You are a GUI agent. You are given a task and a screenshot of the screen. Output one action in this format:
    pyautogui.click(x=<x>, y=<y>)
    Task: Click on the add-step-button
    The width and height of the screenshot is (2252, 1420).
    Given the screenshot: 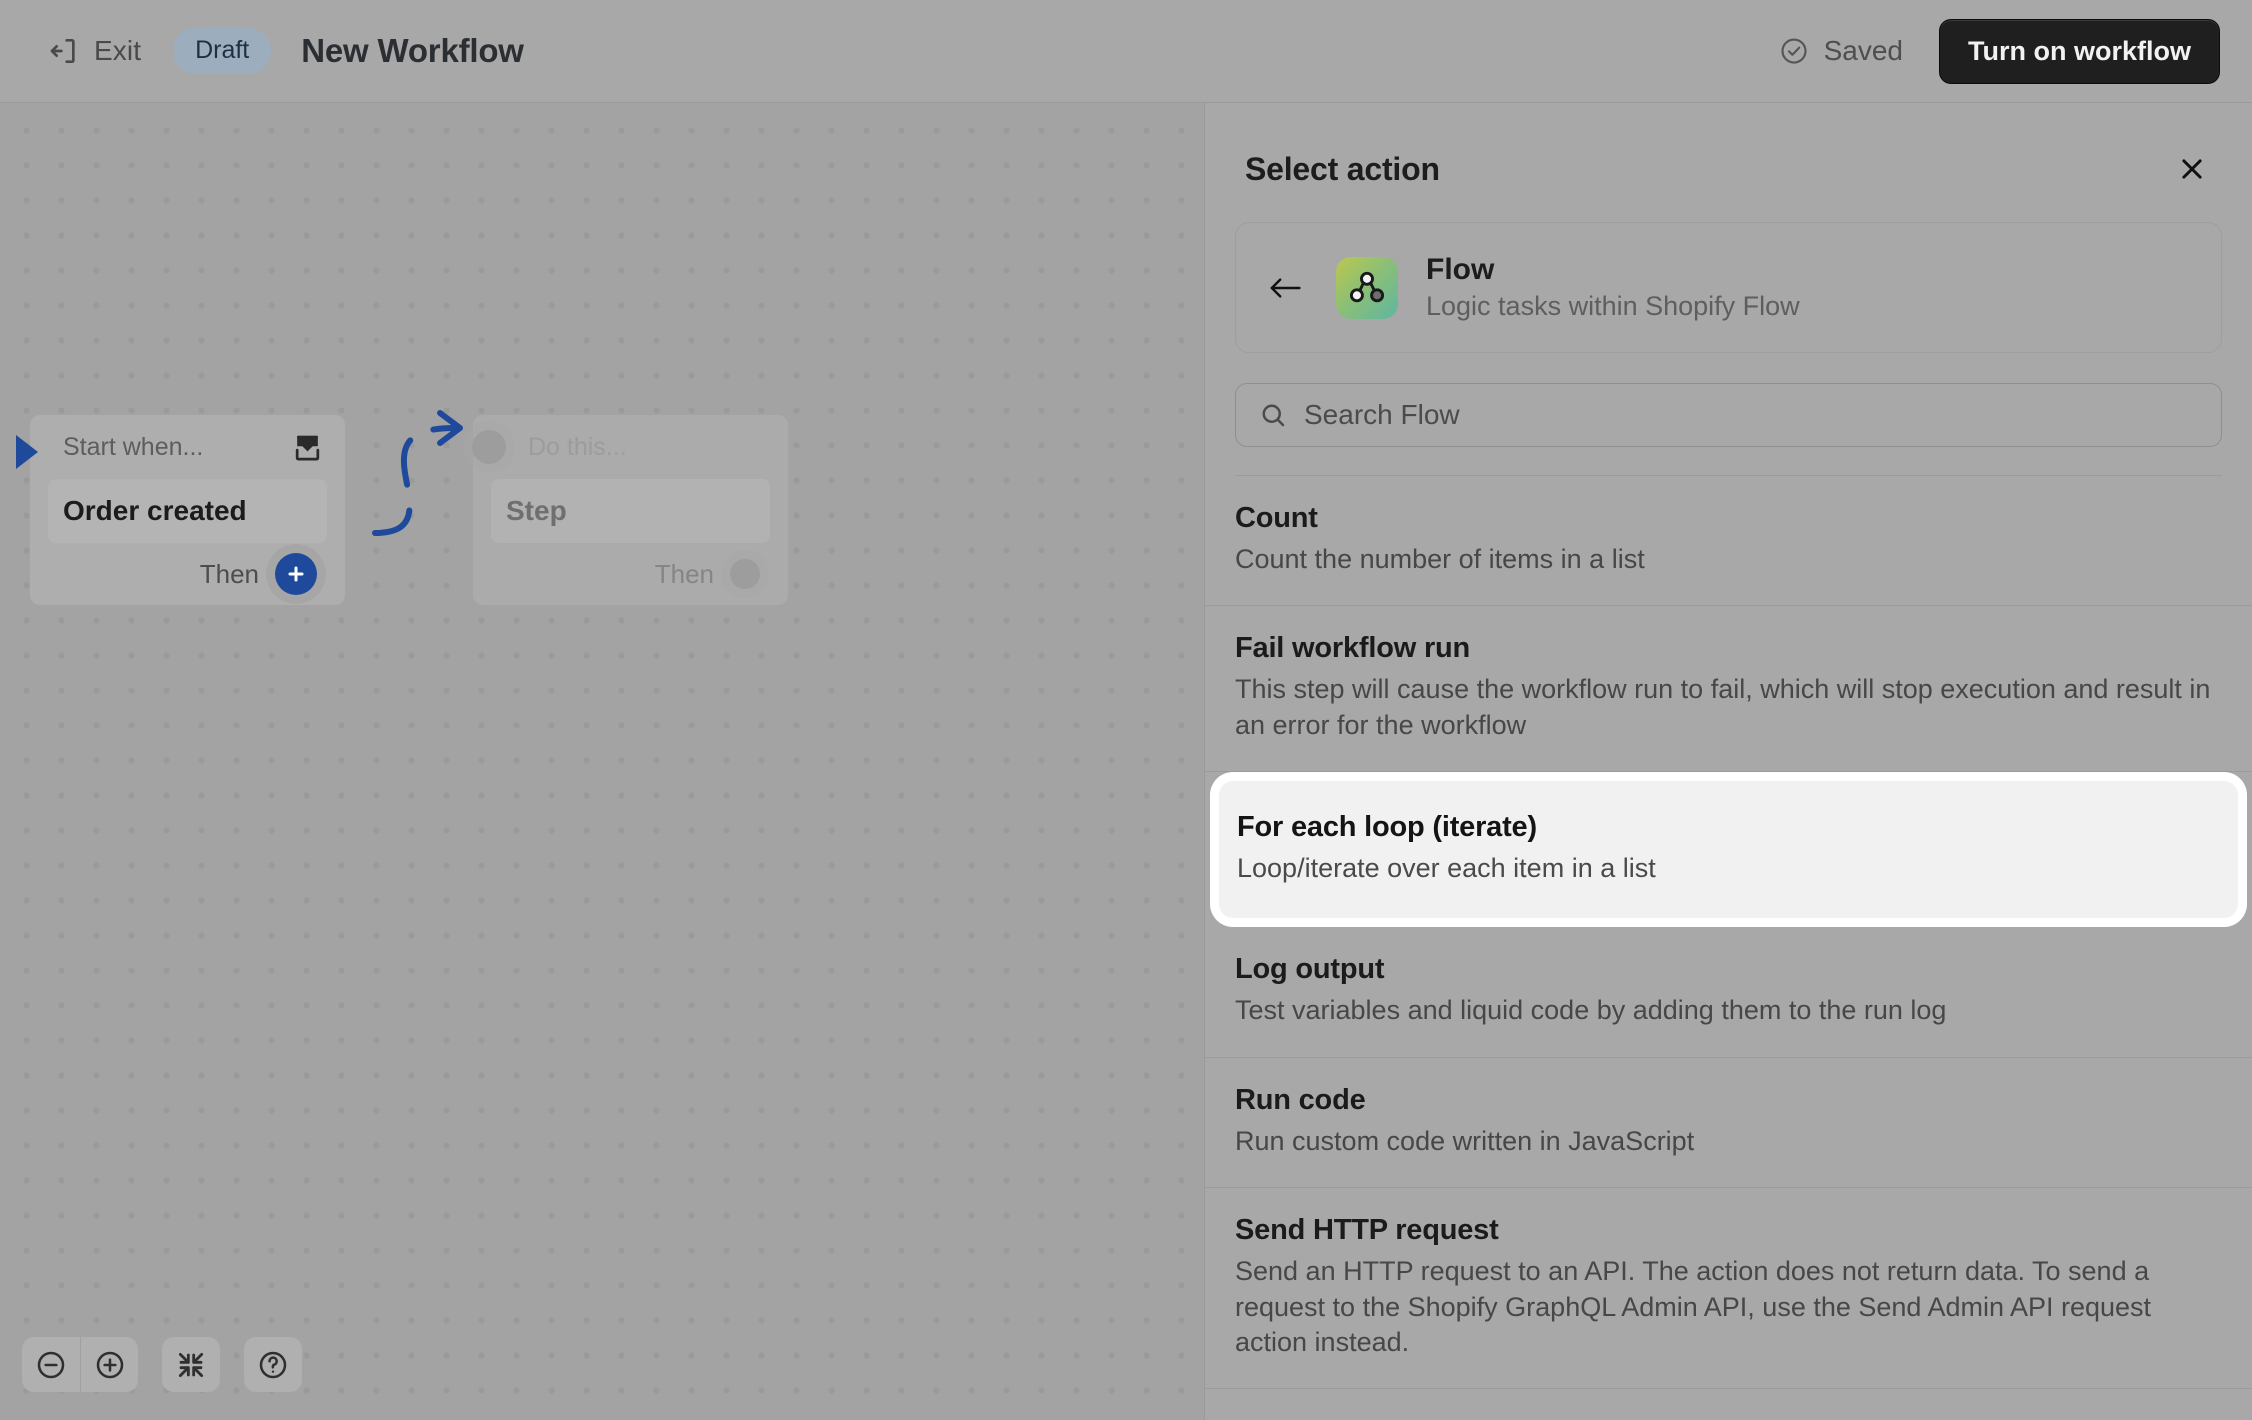 What is the action you would take?
    pyautogui.click(x=296, y=574)
    